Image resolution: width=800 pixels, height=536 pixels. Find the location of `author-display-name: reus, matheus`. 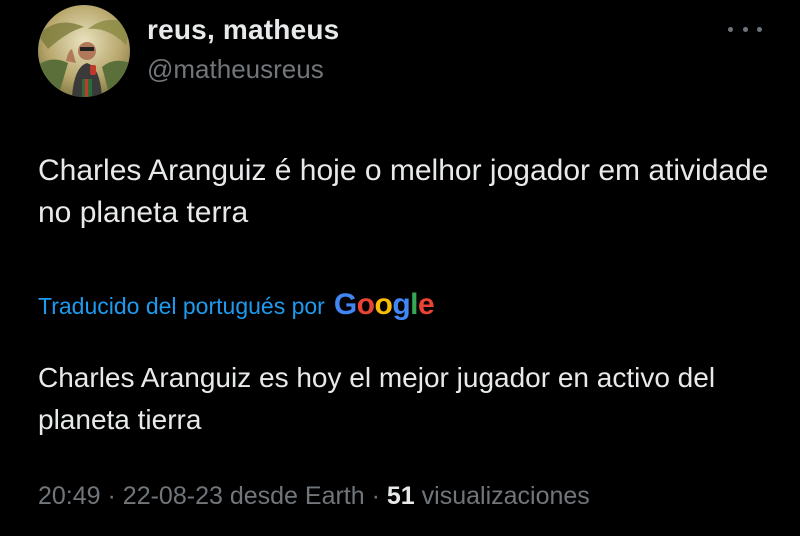

author-display-name: reus, matheus is located at coordinates (243, 30).